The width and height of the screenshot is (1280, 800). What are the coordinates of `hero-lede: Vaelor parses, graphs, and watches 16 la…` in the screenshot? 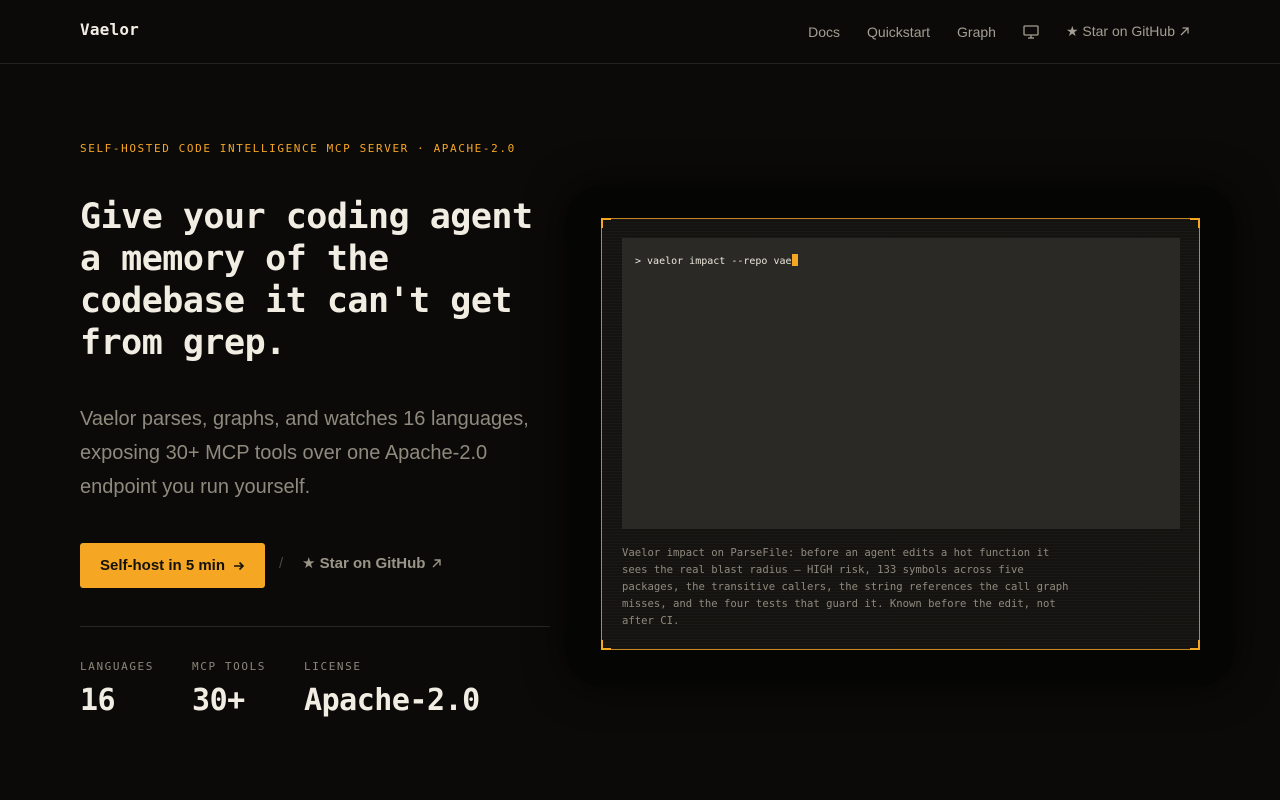 It's located at (304, 453).